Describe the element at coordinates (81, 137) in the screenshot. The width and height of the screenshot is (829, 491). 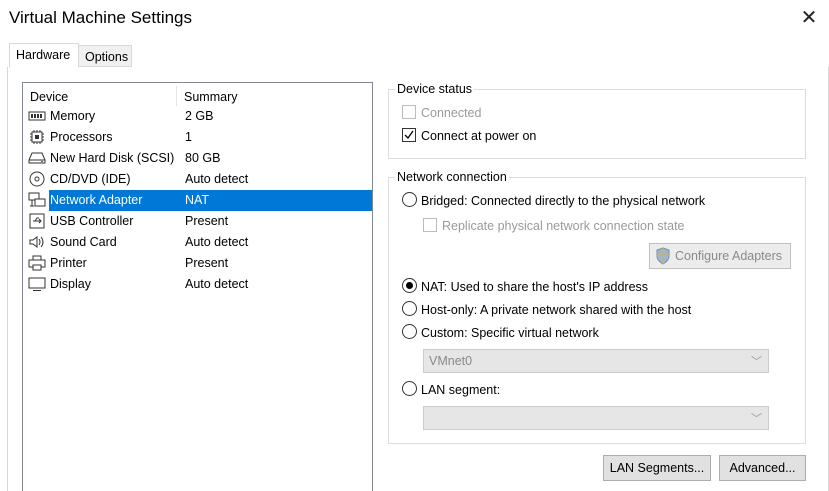
I see `device-name: Processors` at that location.